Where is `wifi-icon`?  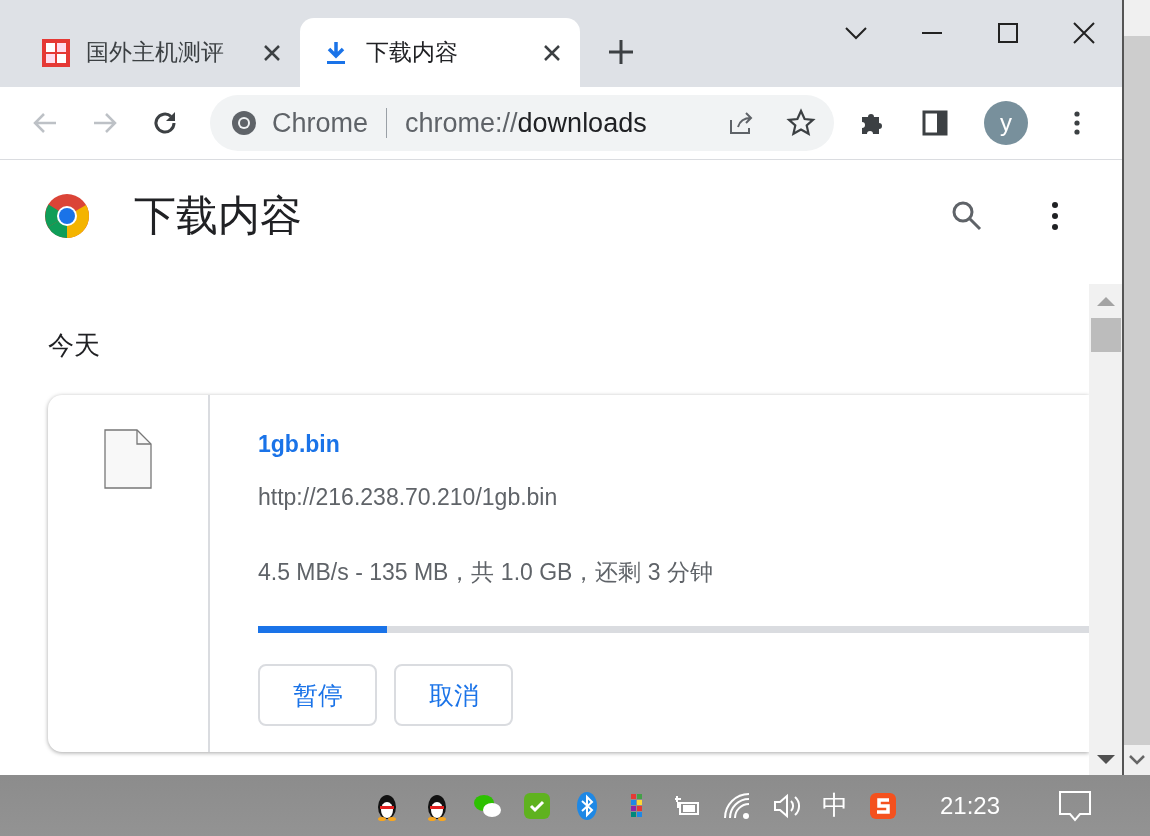
wifi-icon is located at coordinates (736, 805).